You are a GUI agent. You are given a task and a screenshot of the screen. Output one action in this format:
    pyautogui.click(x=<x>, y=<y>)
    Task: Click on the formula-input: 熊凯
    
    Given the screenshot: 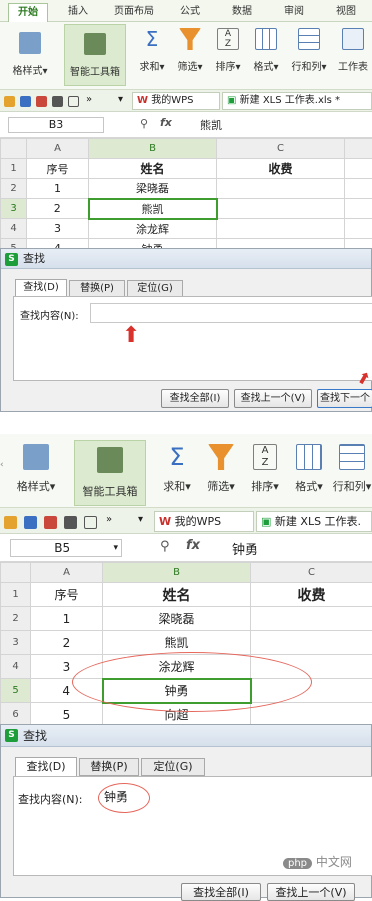 What is the action you would take?
    pyautogui.click(x=211, y=125)
    